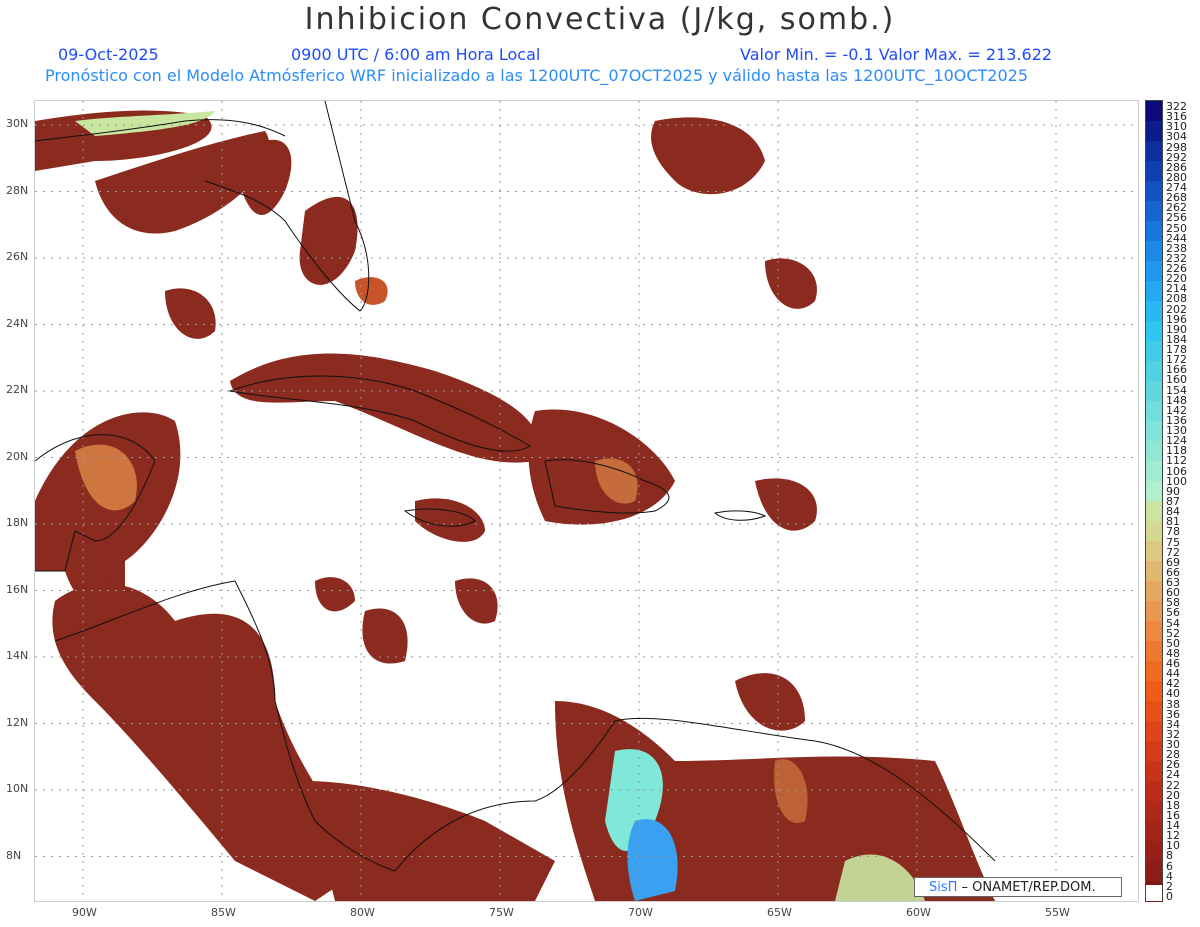 The image size is (1200, 927). Describe the element at coordinates (17, 456) in the screenshot. I see `lat-label: 20N` at that location.